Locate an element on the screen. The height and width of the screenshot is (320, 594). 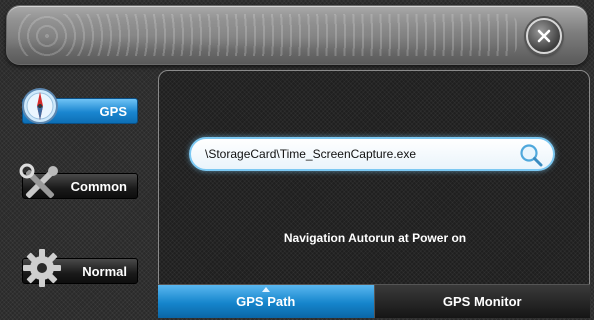
tab-bar: GPS Path GPS Monitor is located at coordinates (374, 301).